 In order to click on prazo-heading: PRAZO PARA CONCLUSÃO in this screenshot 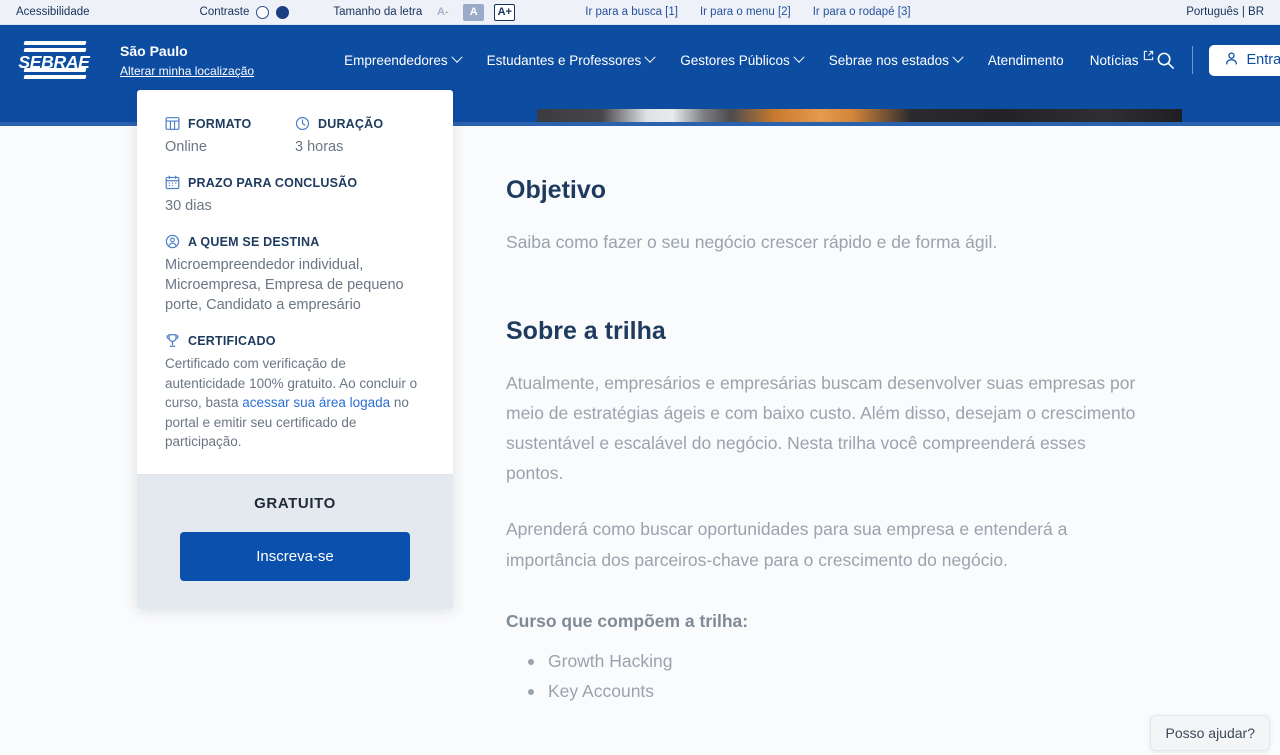, I will do `click(295, 182)`.